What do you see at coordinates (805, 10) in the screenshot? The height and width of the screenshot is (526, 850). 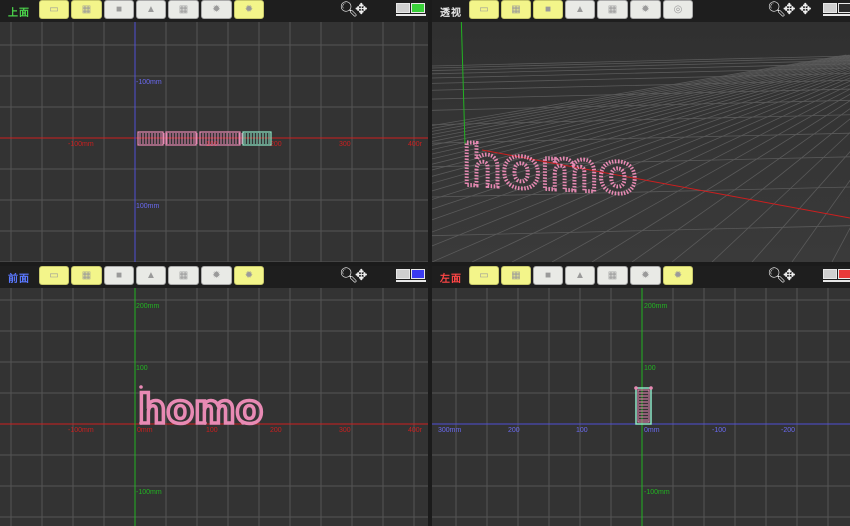 I see `orbit-icon: ✥` at bounding box center [805, 10].